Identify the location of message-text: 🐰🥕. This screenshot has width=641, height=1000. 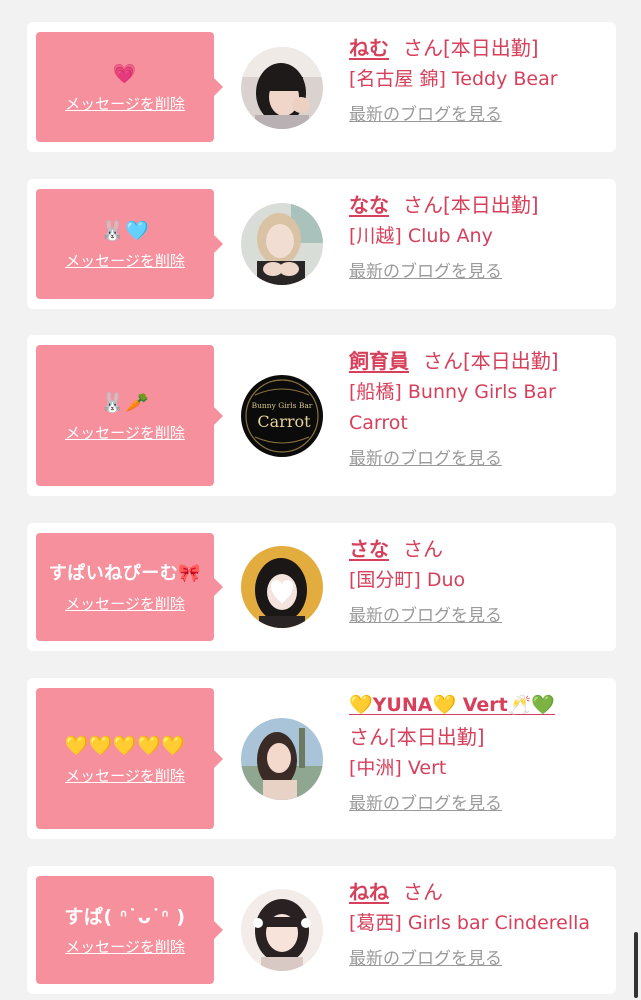
(125, 402).